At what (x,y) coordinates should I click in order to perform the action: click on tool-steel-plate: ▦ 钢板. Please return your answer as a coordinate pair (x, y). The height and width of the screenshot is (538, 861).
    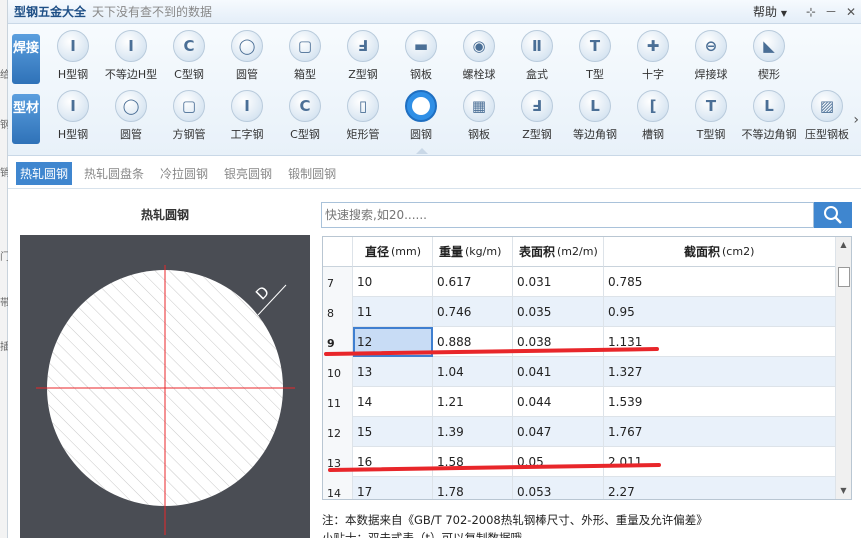
    Looking at the image, I should click on (479, 119).